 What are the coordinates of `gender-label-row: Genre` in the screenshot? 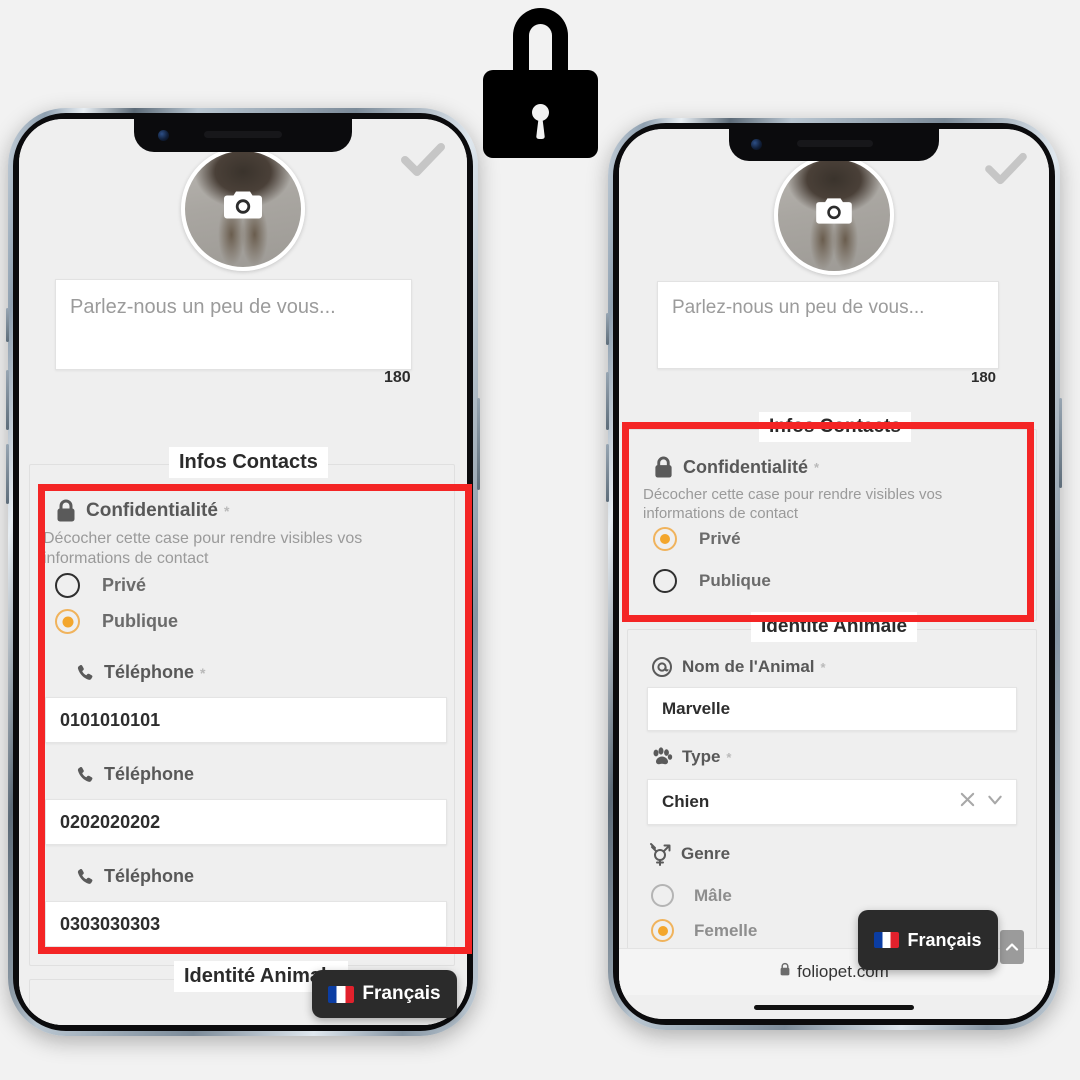 It's located at (689, 853).